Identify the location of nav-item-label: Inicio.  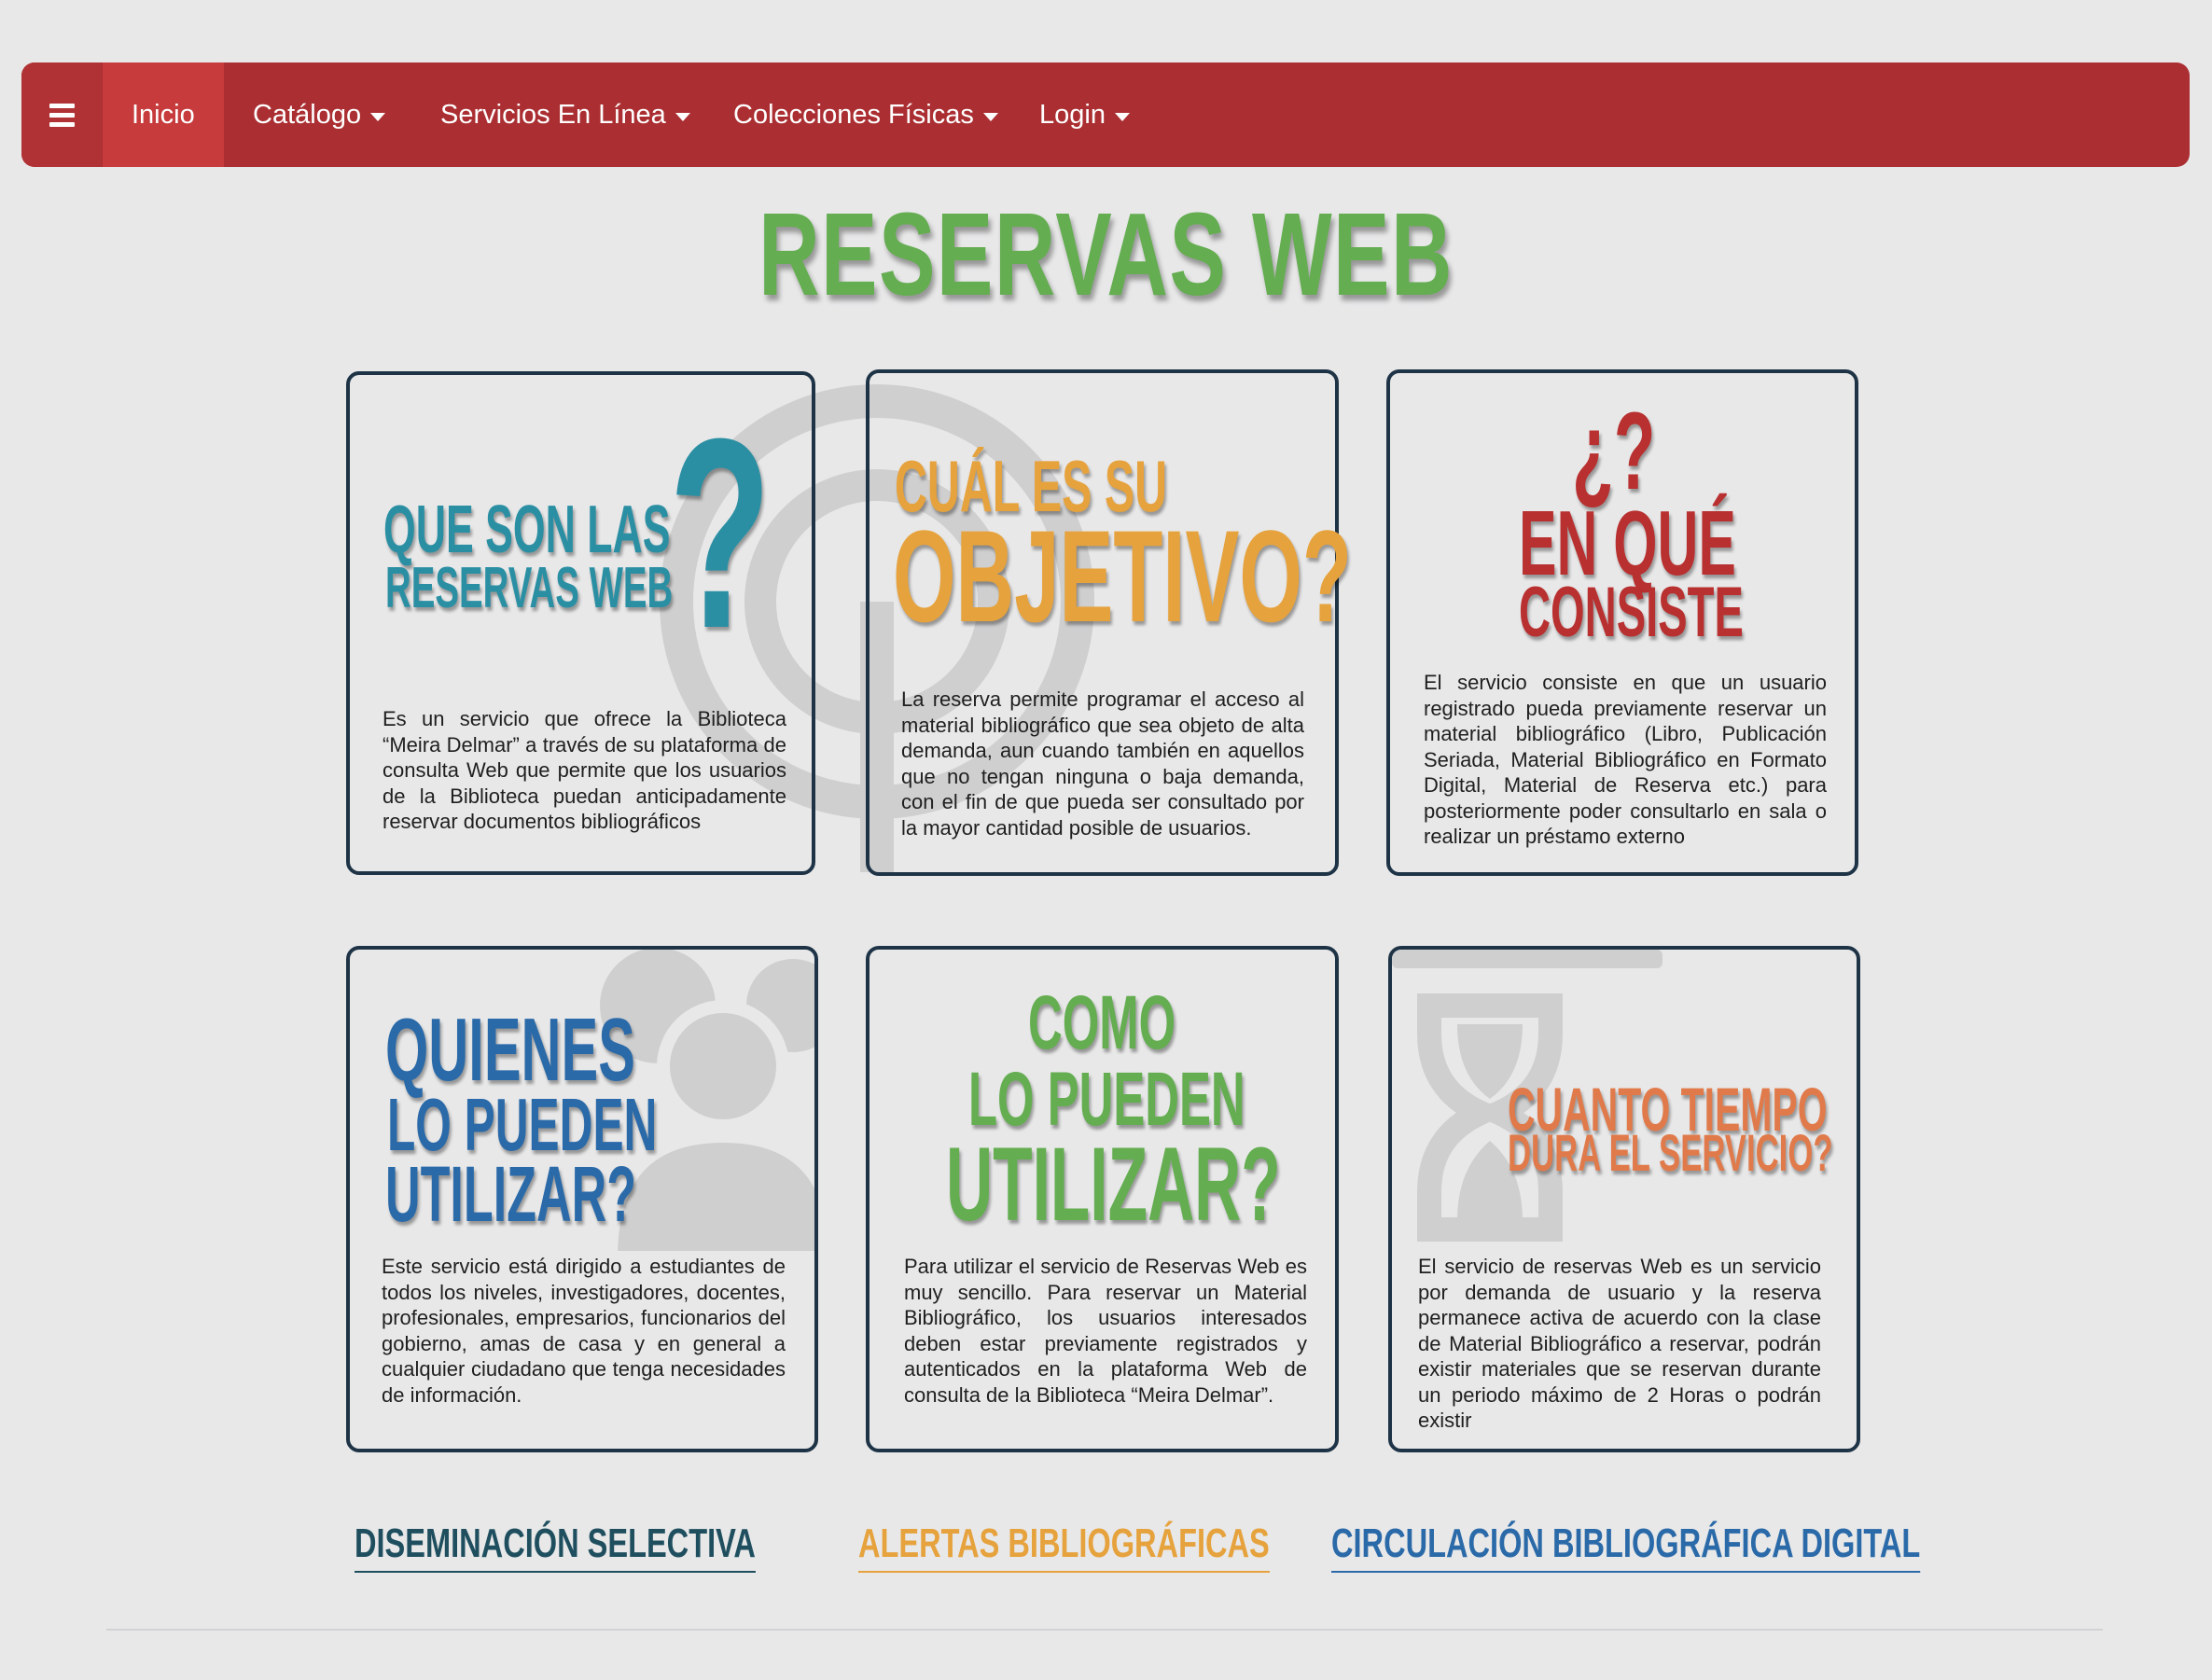
(163, 114).